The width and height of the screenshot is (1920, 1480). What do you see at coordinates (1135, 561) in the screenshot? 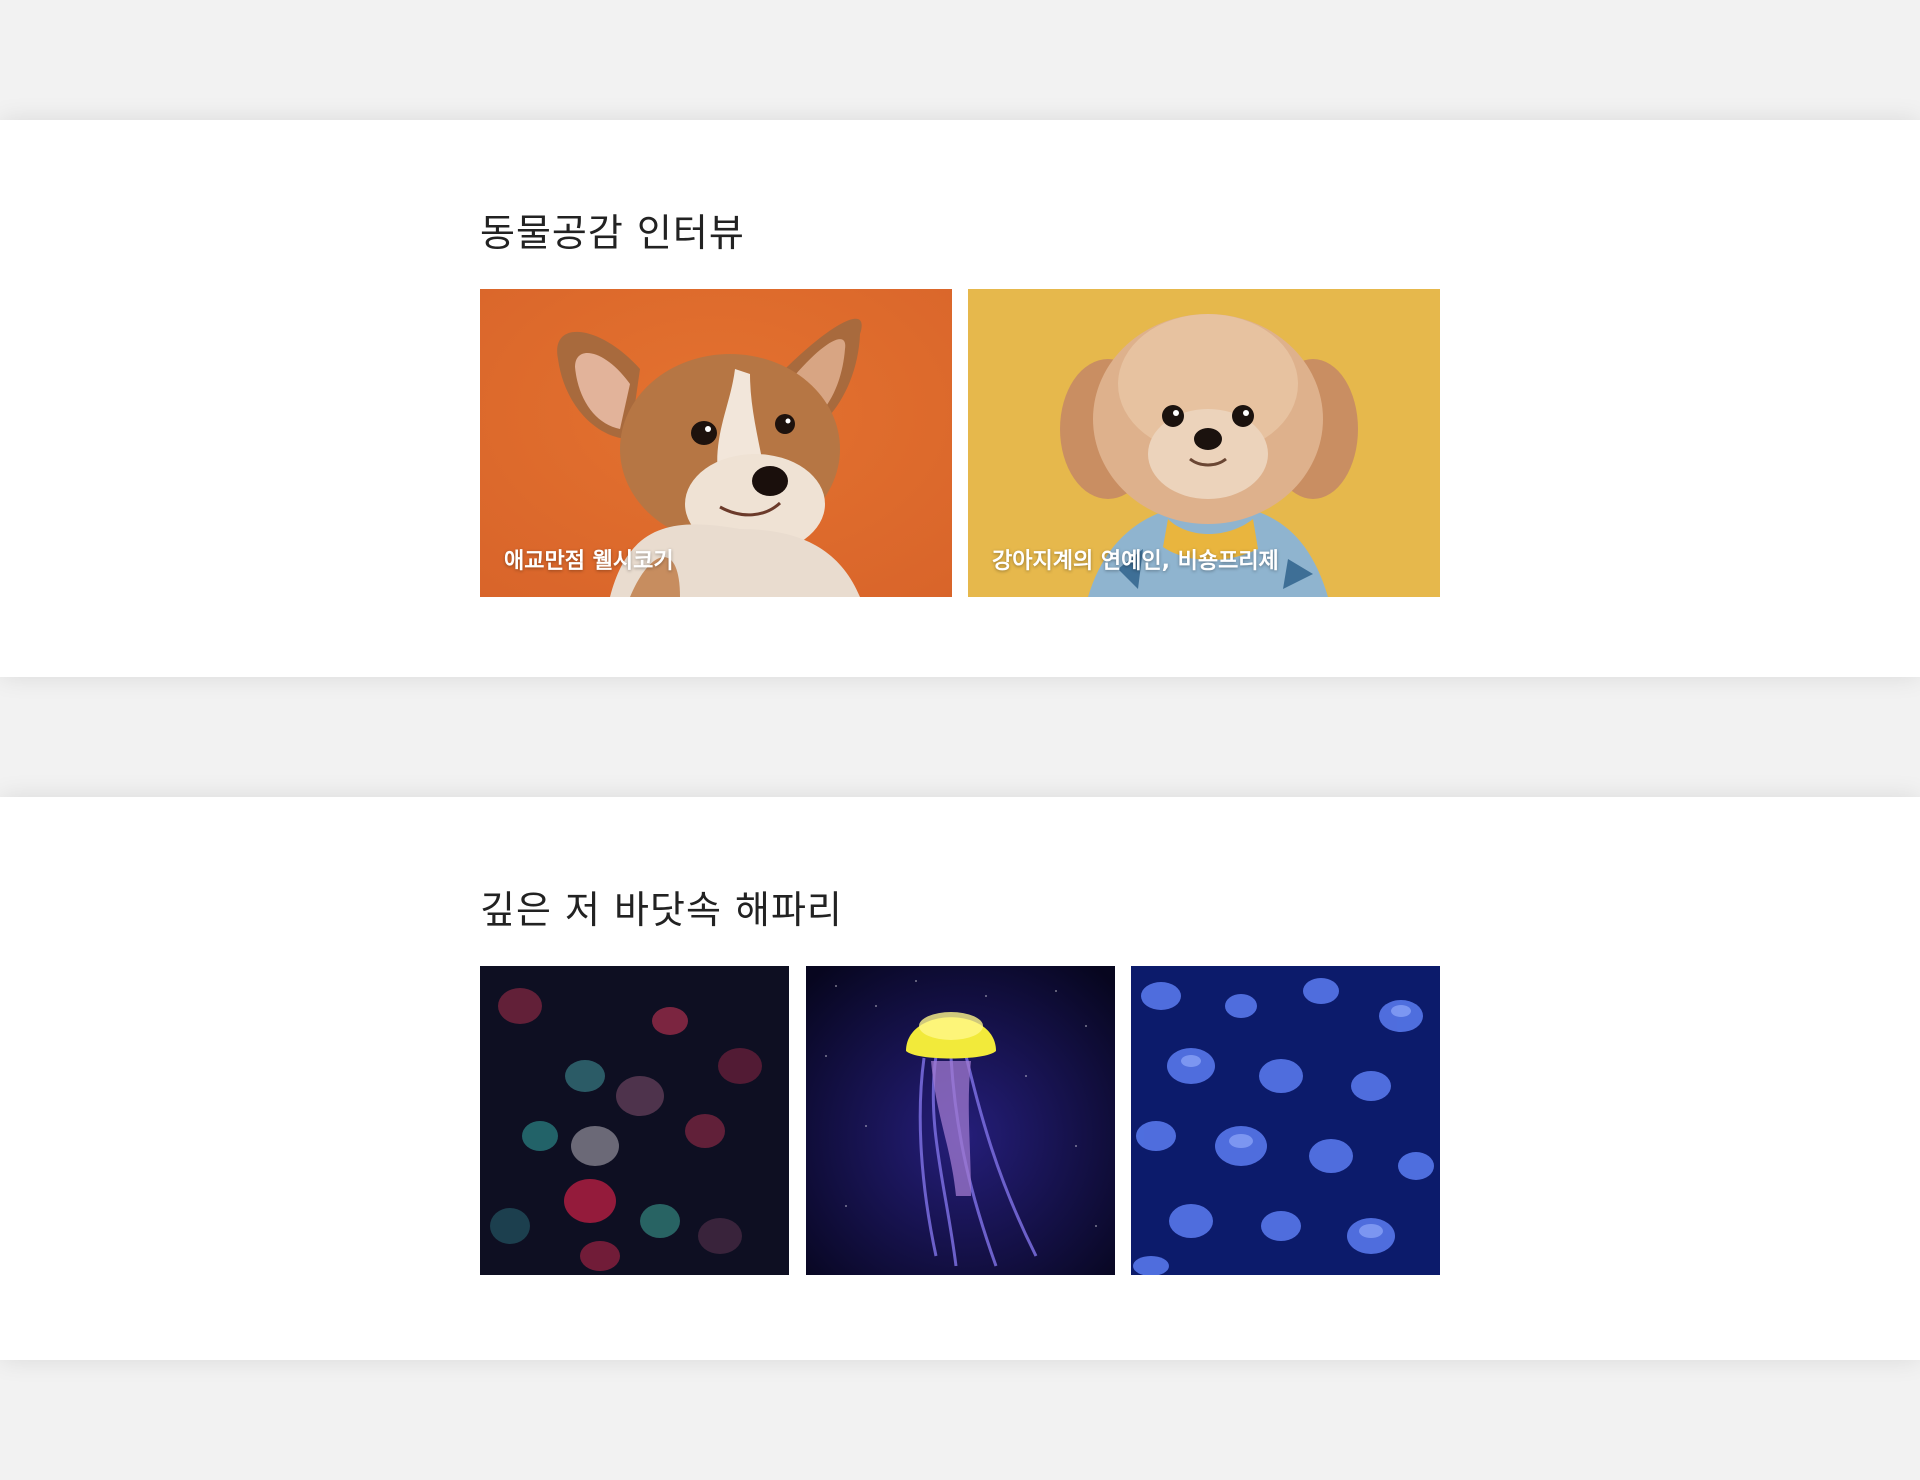
I see `card-caption: 강아지계의 연예인, 비숑프리제` at bounding box center [1135, 561].